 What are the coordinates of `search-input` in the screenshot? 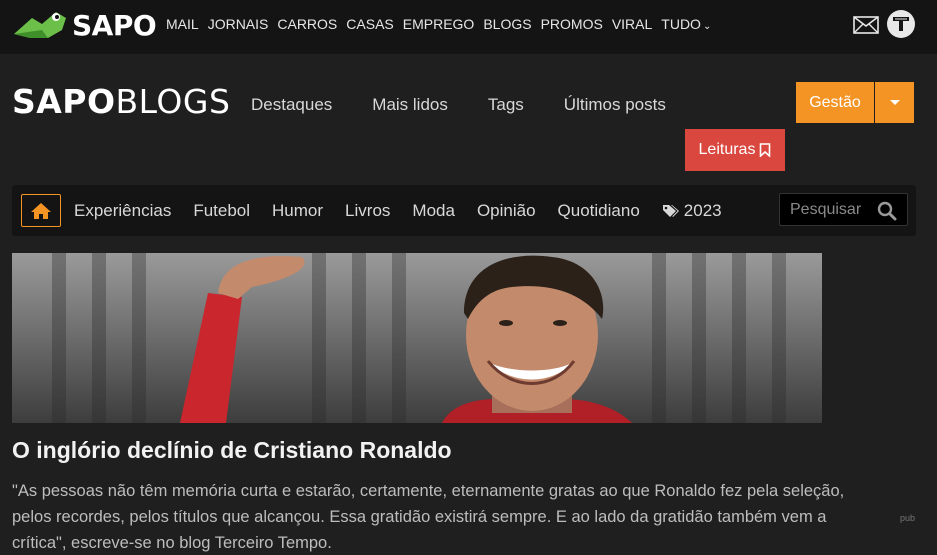 It's located at (832, 210).